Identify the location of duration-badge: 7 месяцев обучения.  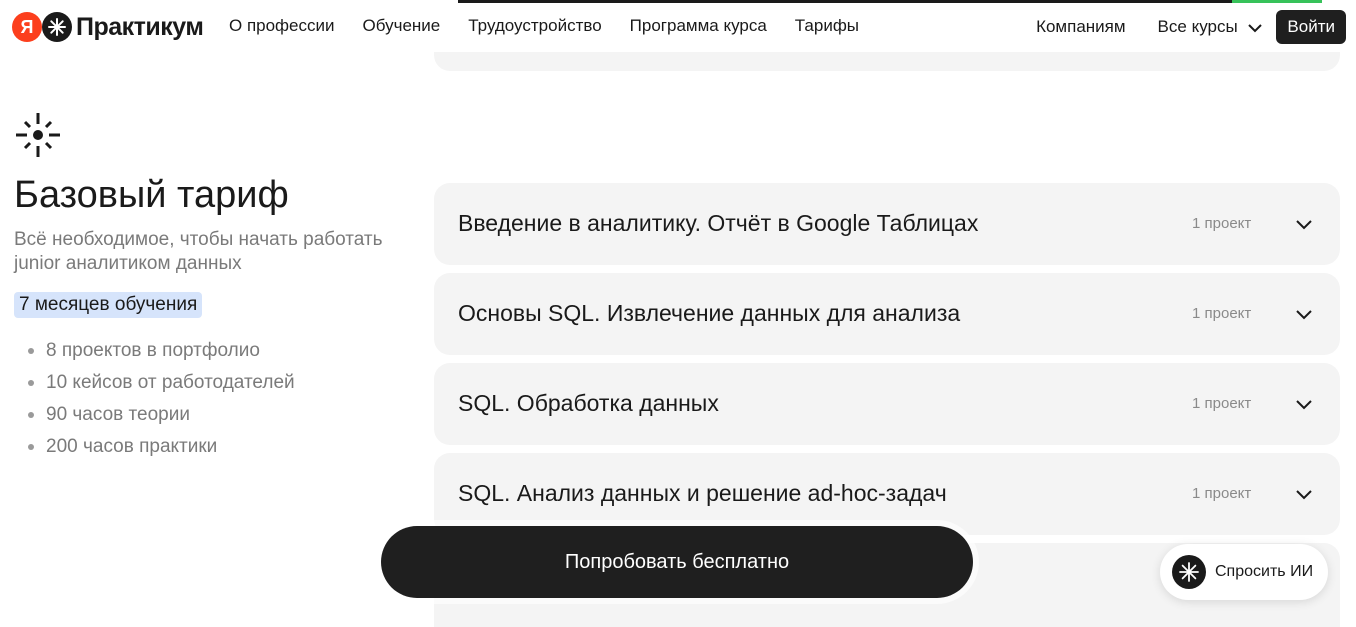
(108, 305).